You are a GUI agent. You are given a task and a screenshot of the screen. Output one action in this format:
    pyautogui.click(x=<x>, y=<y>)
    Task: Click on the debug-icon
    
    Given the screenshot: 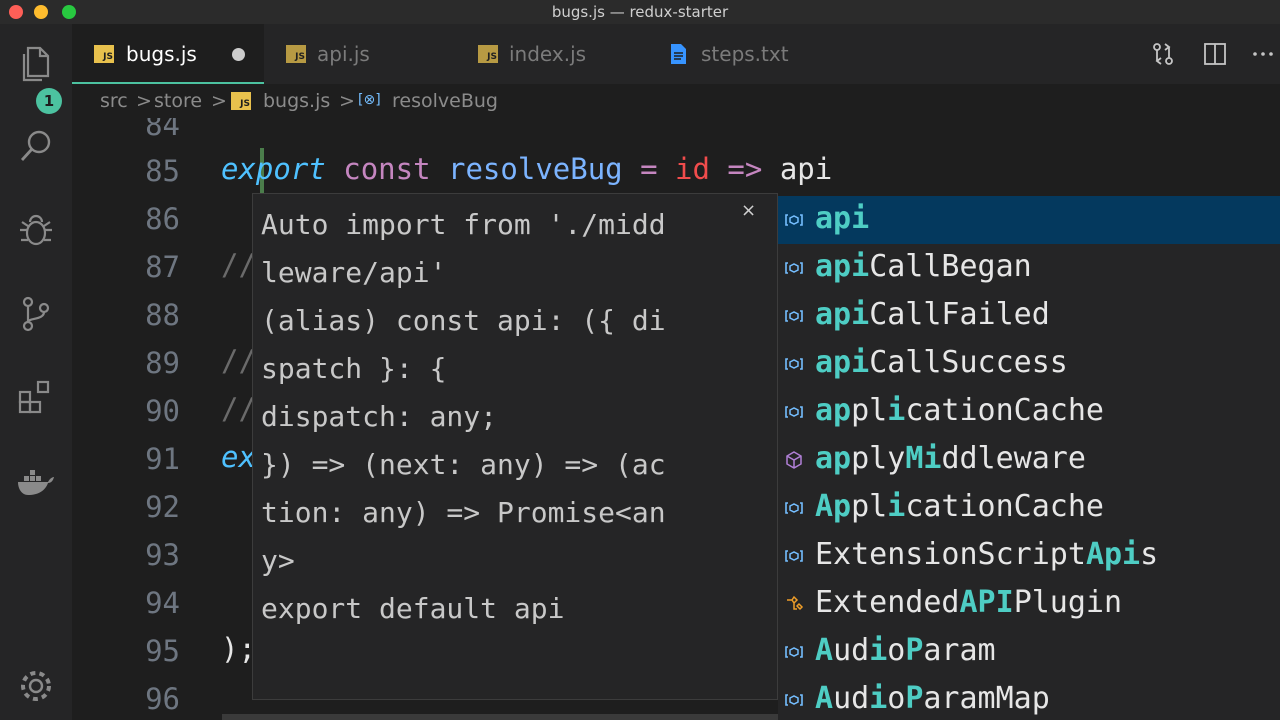 What is the action you would take?
    pyautogui.click(x=36, y=230)
    